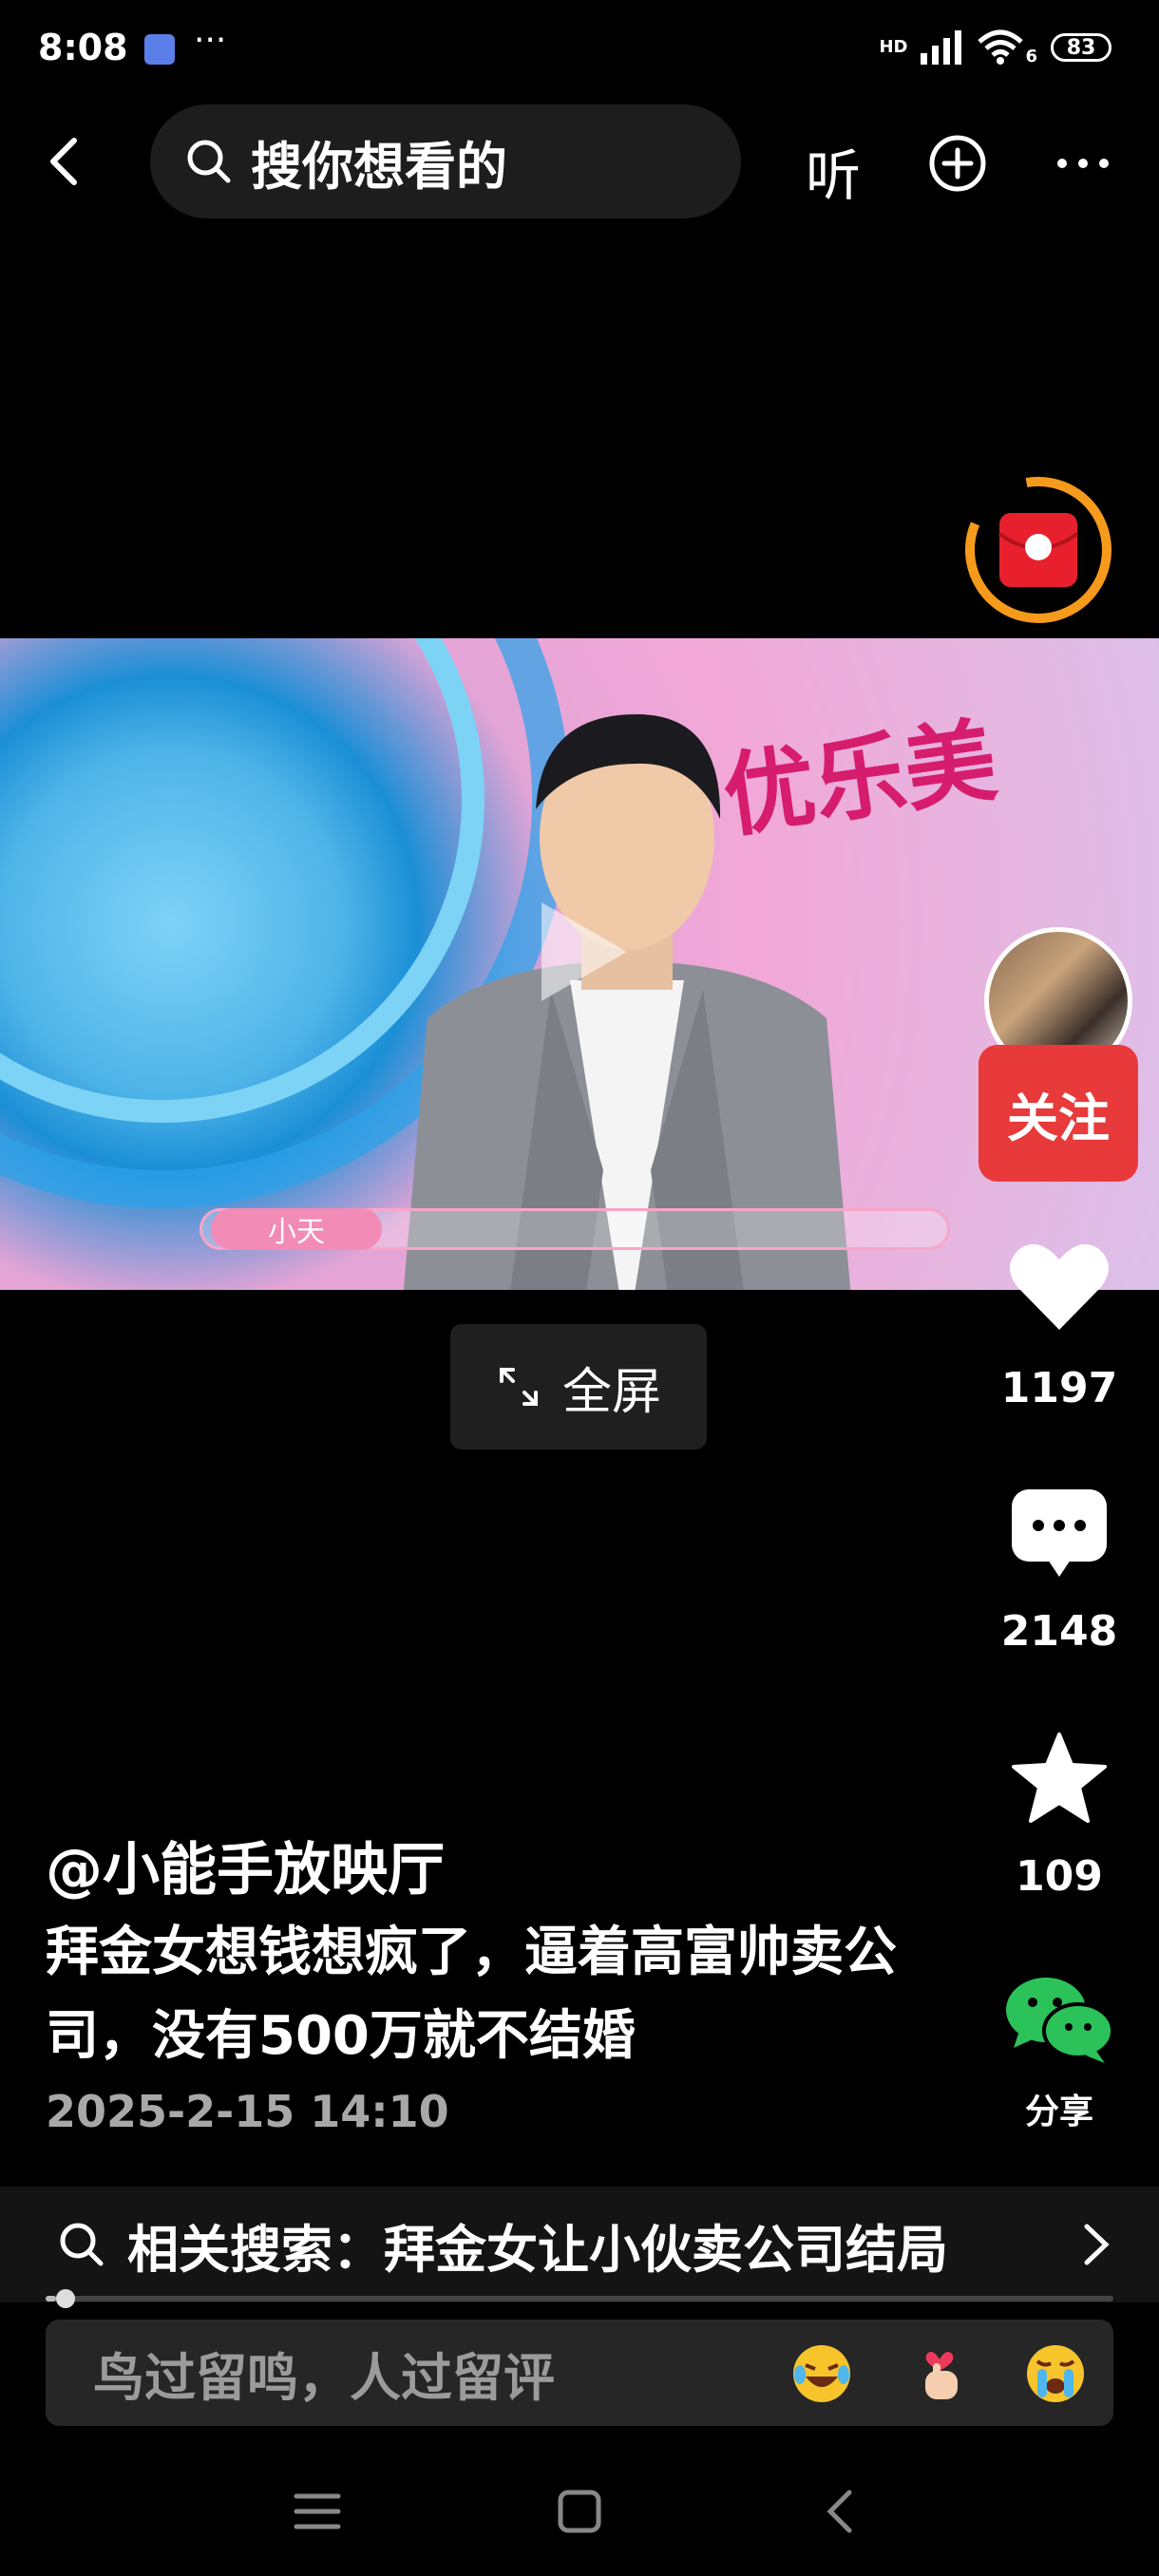 Image resolution: width=1159 pixels, height=2576 pixels. Describe the element at coordinates (957, 163) in the screenshot. I see `plus-circle-icon` at that location.